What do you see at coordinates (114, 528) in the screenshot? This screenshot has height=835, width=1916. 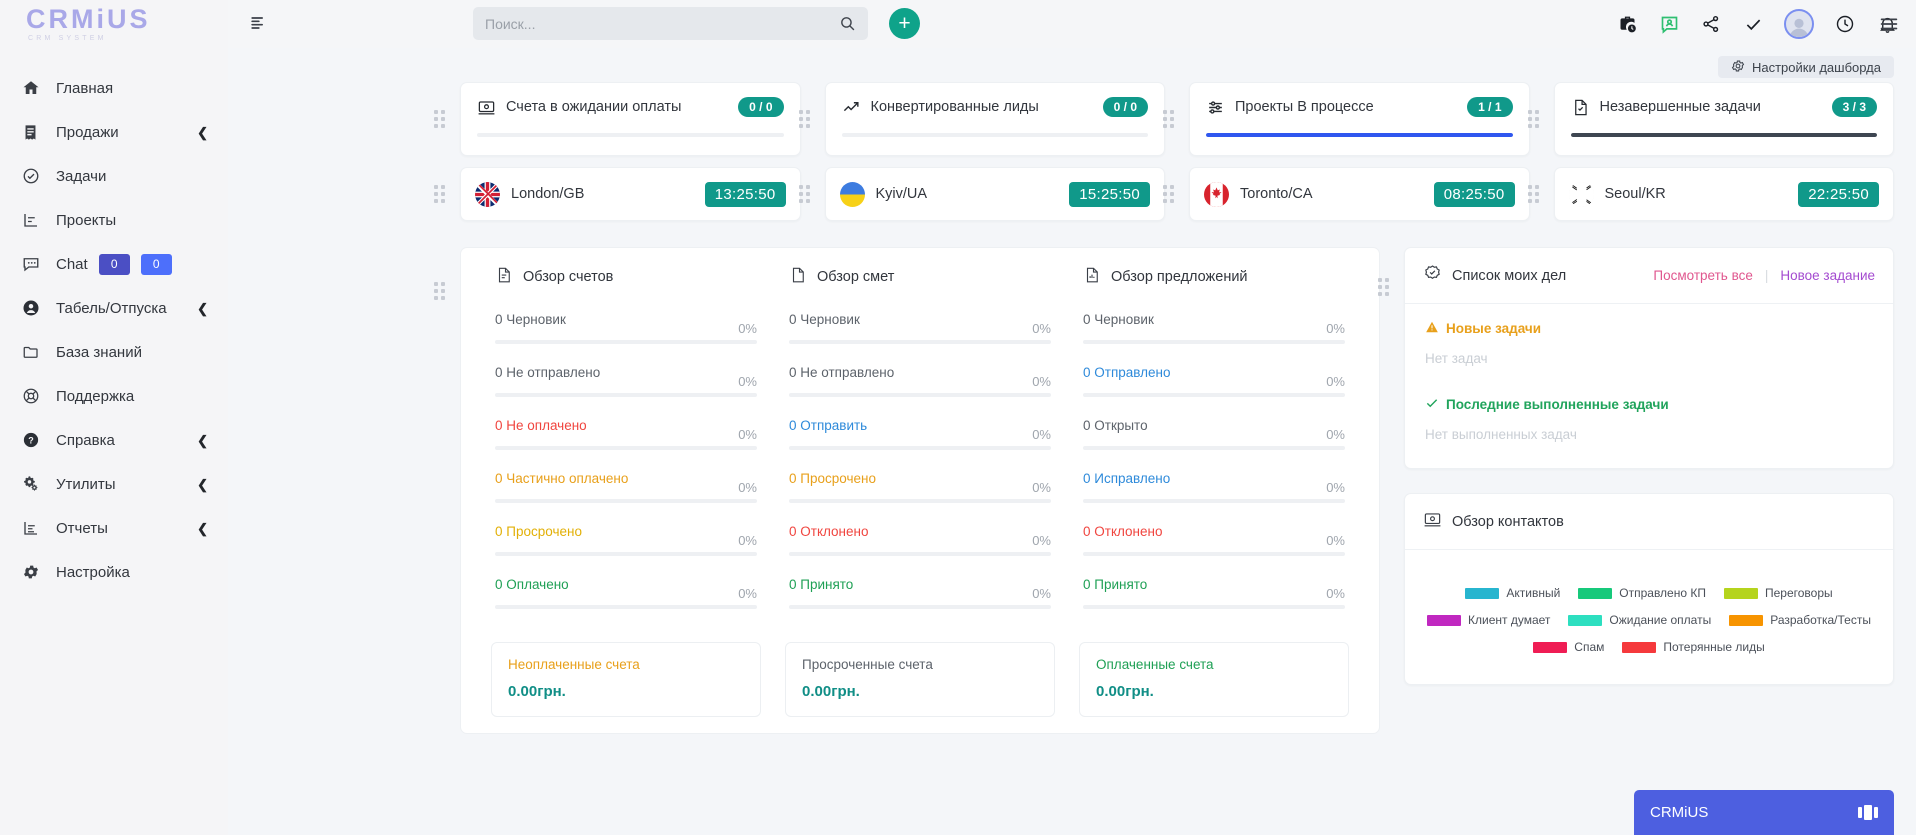 I see `sidebar-item-reports: Отчеты ❮` at bounding box center [114, 528].